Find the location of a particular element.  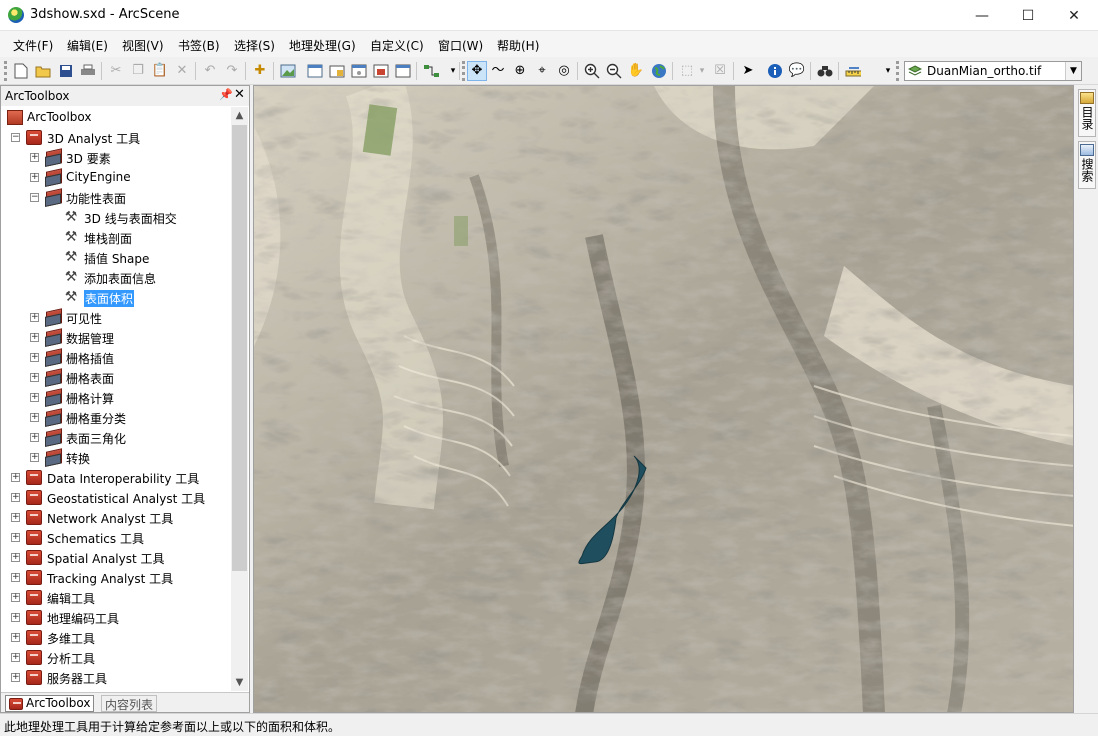

tree-item-editing-tools: + 编辑工具 is located at coordinates (118, 598).